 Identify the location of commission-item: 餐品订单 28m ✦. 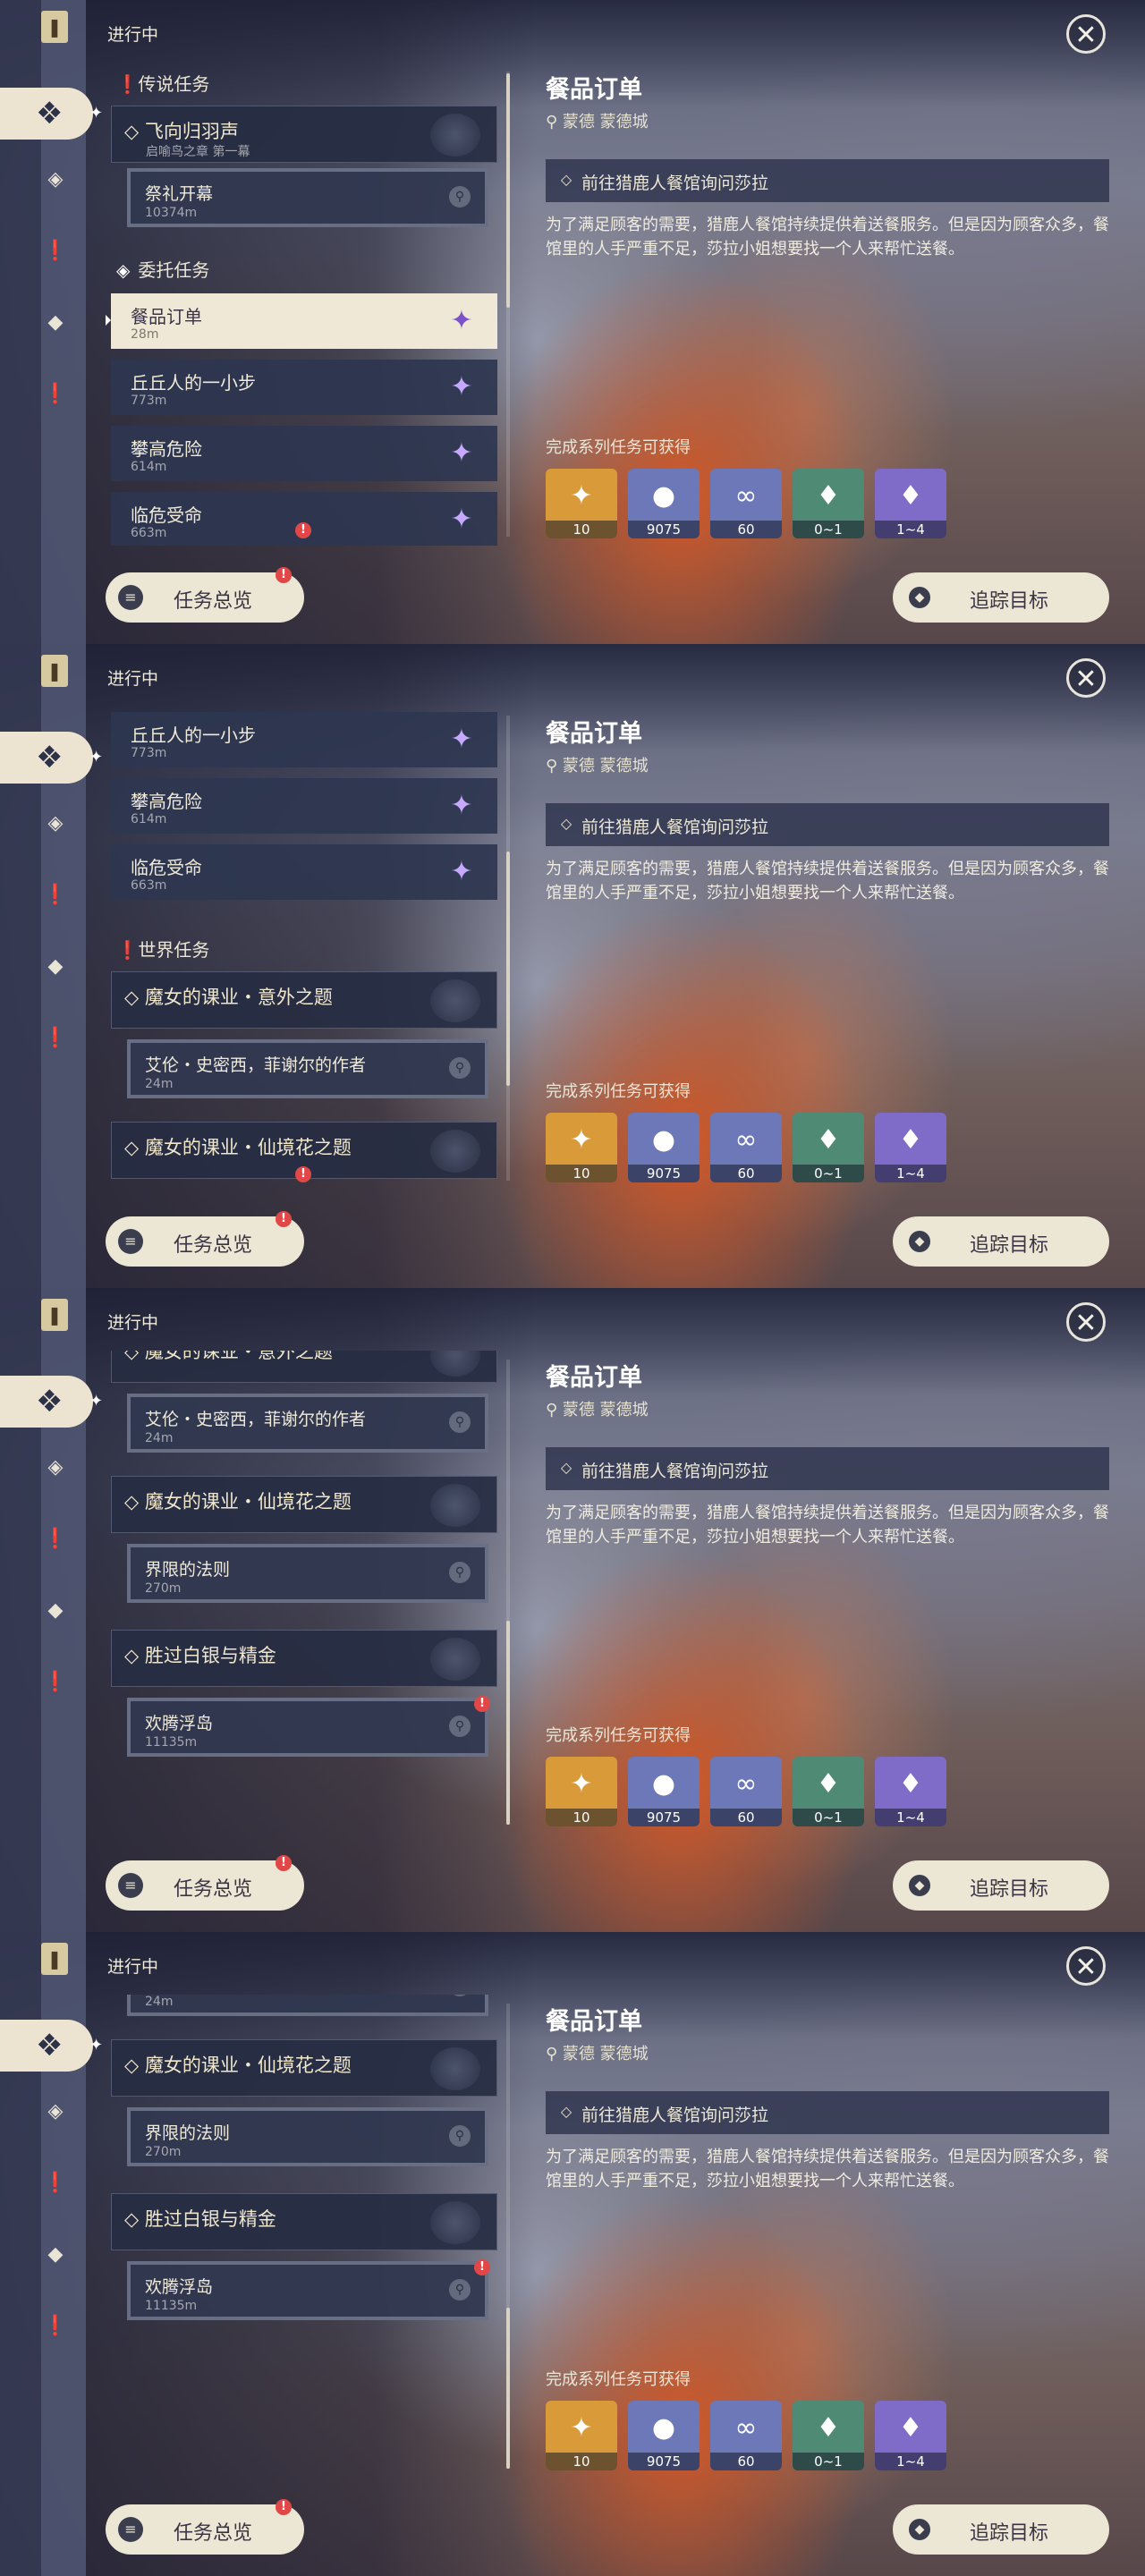
(301, 321).